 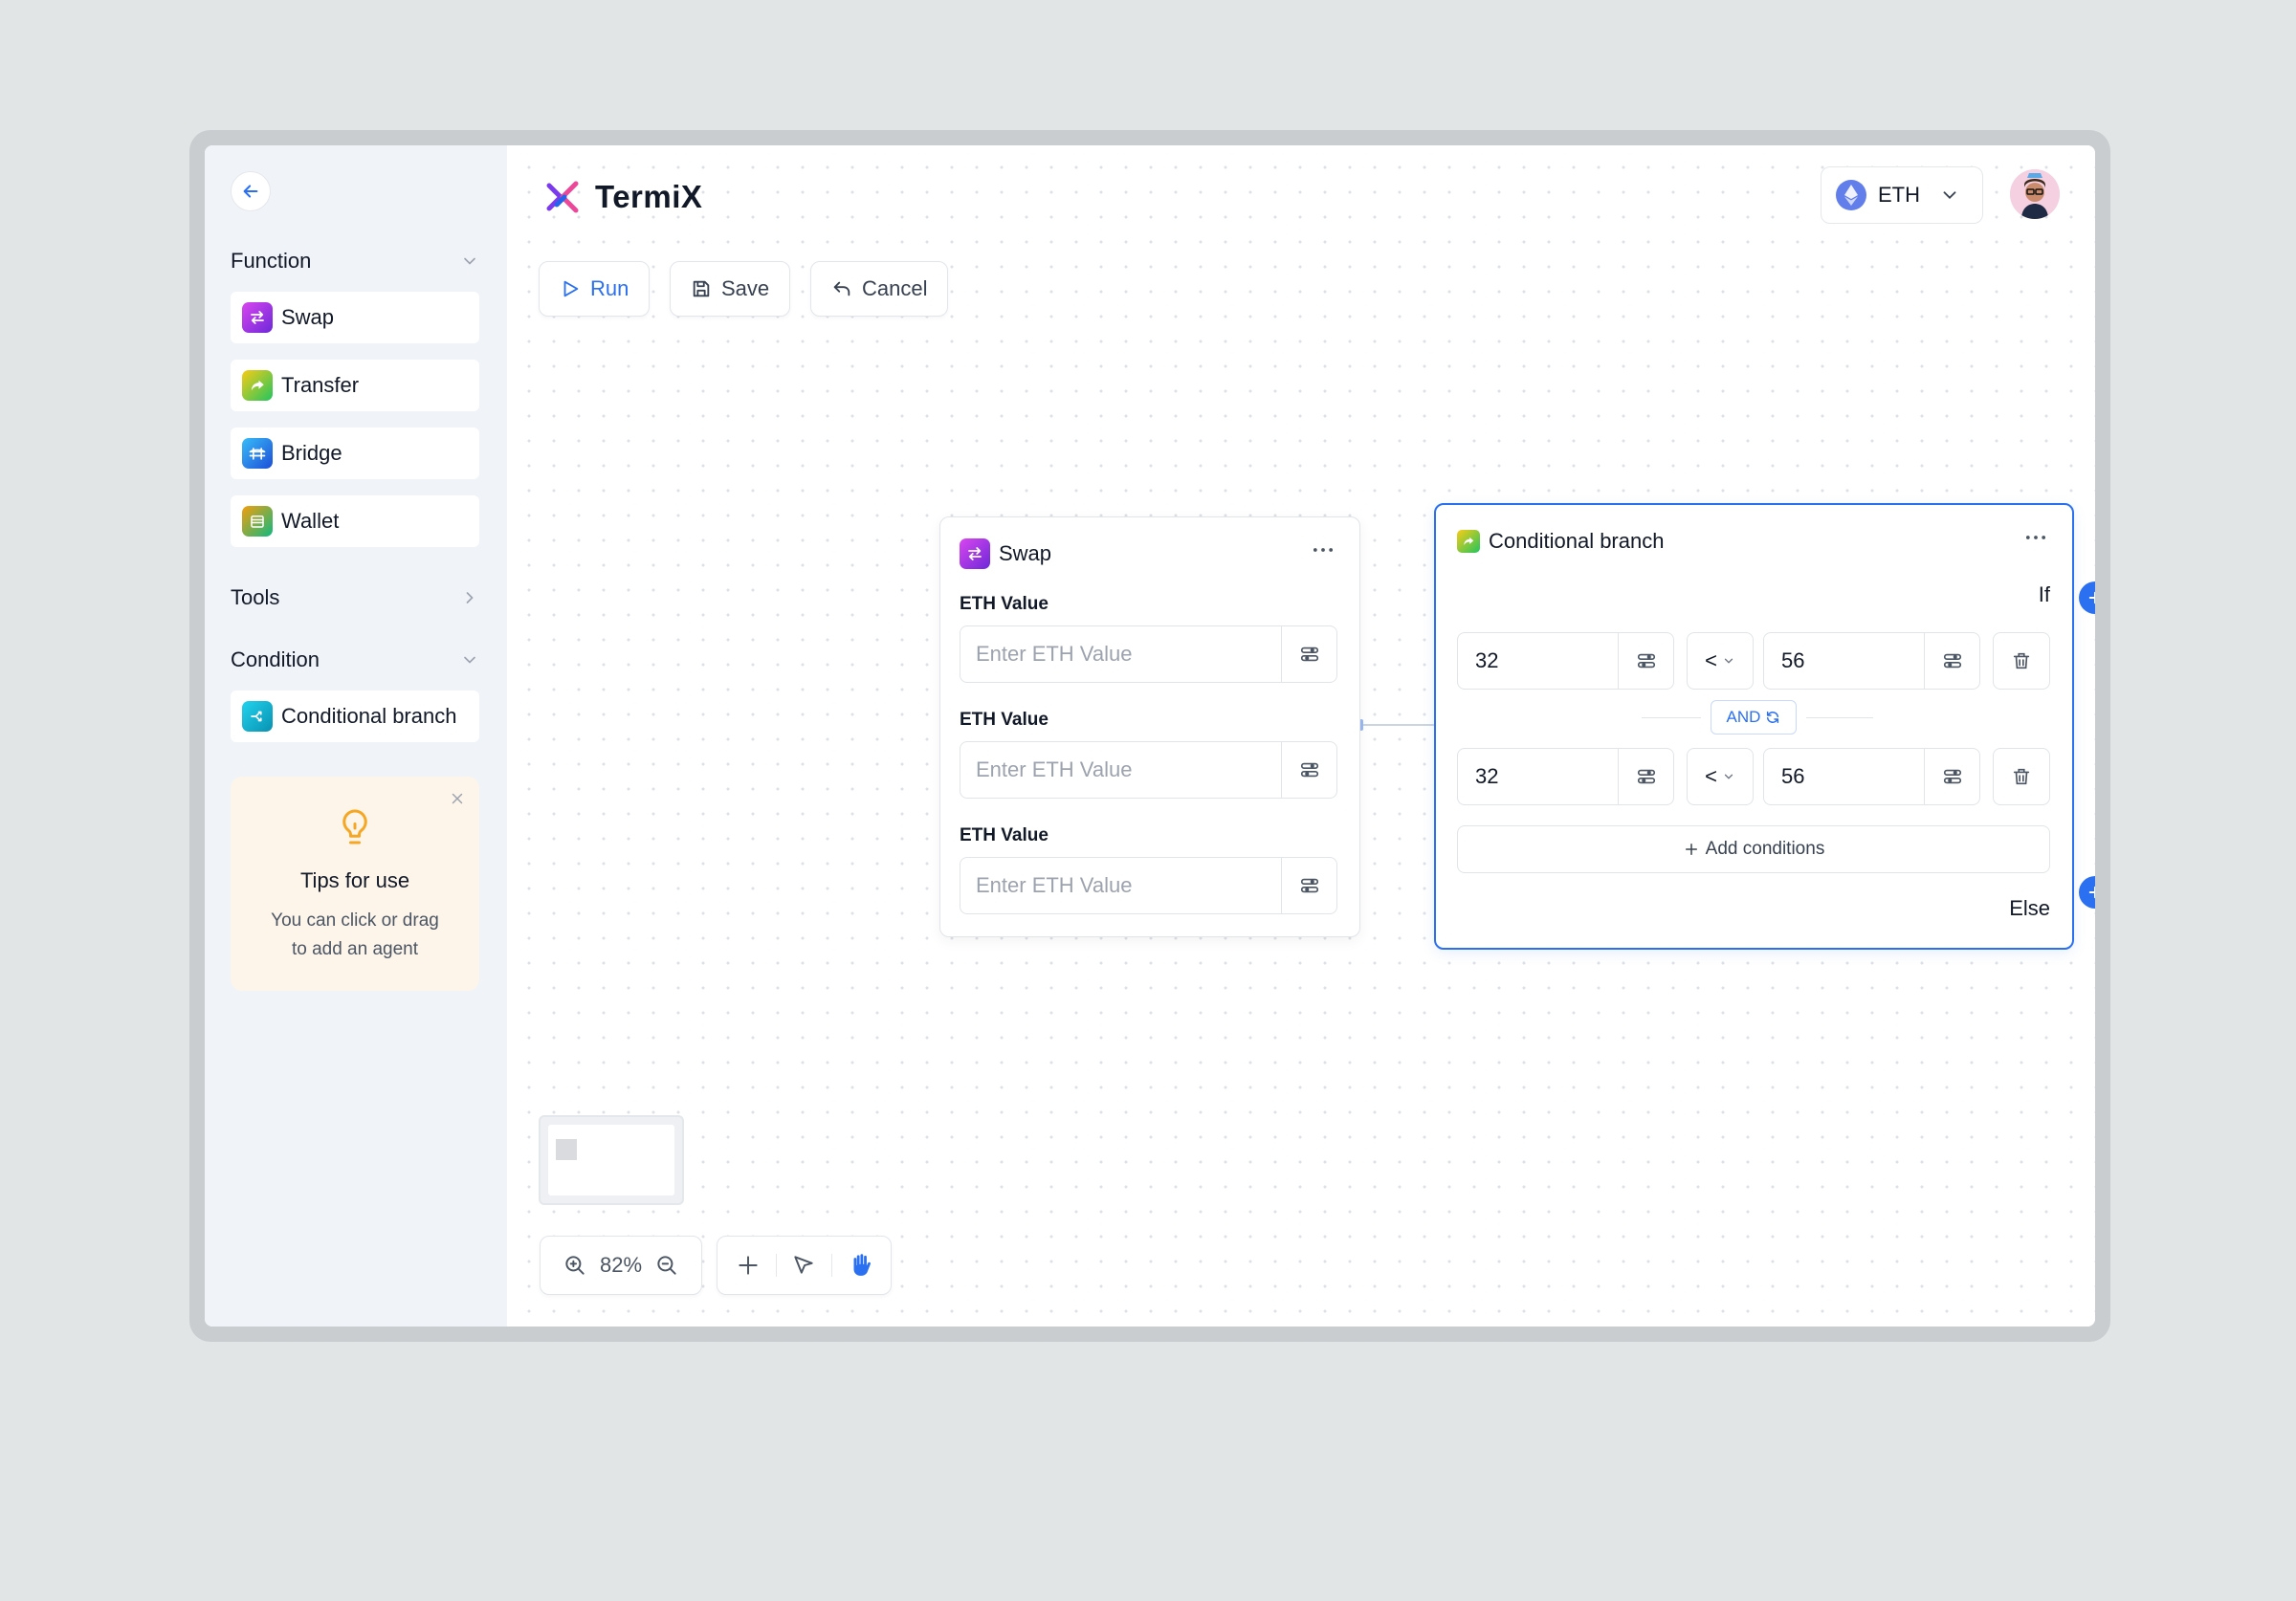 I want to click on back-button, so click(x=251, y=191).